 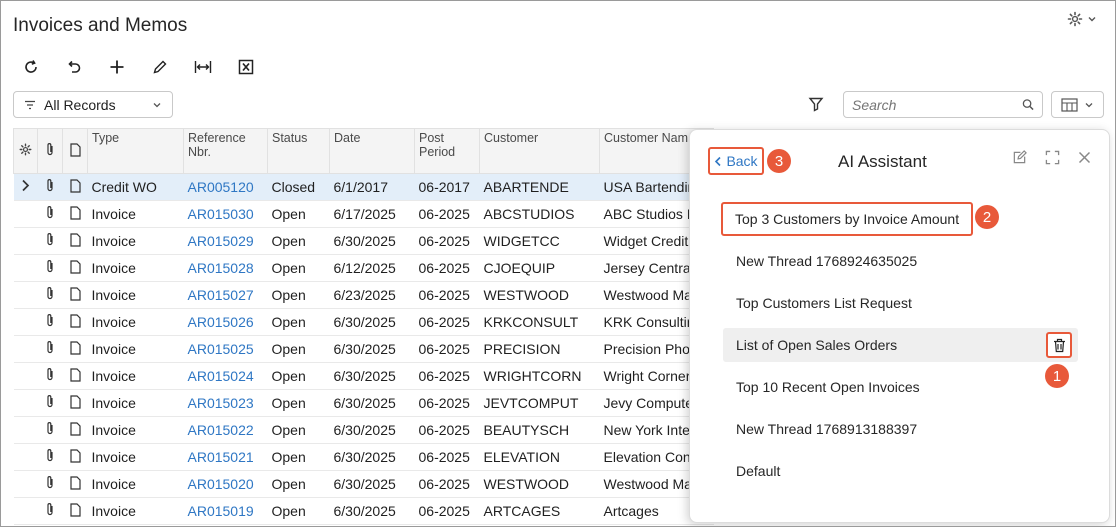 What do you see at coordinates (221, 457) in the screenshot?
I see `reference-link: AR015021` at bounding box center [221, 457].